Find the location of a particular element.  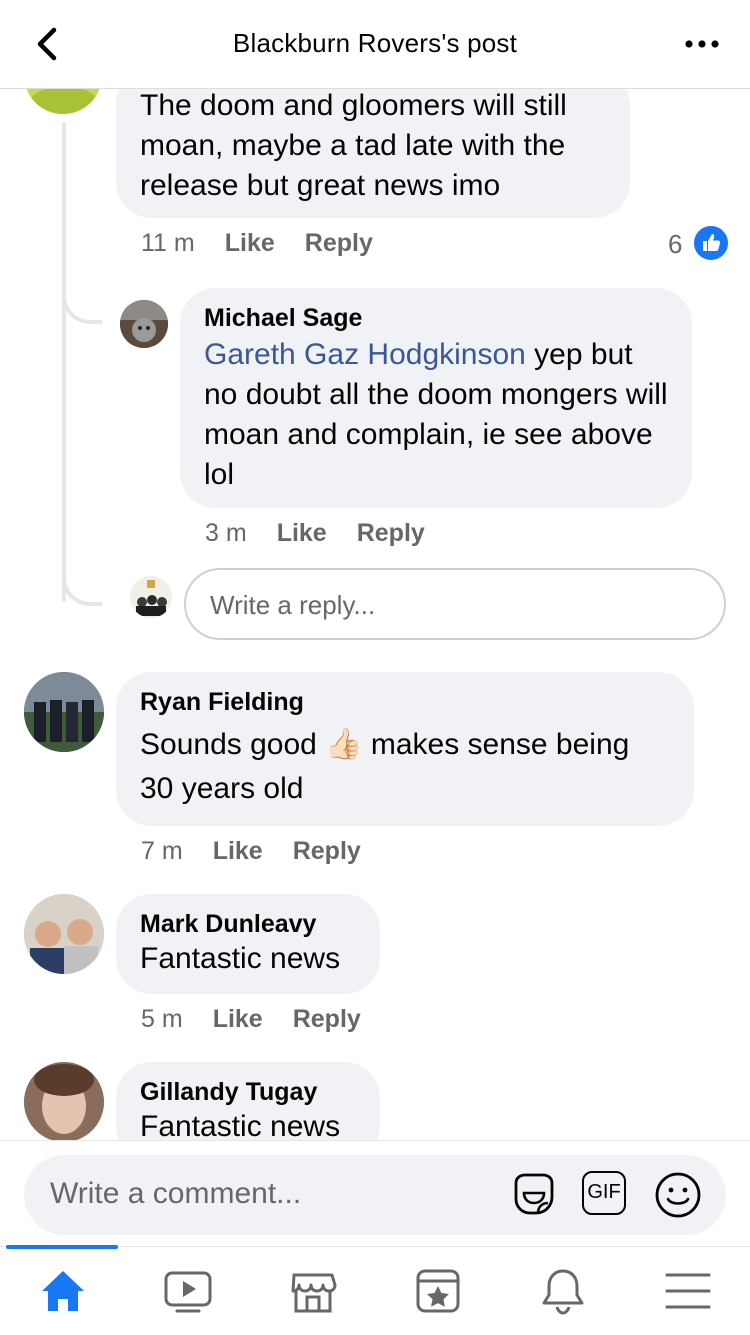

comment-meta: 11 m Like Reply is located at coordinates (272, 243).